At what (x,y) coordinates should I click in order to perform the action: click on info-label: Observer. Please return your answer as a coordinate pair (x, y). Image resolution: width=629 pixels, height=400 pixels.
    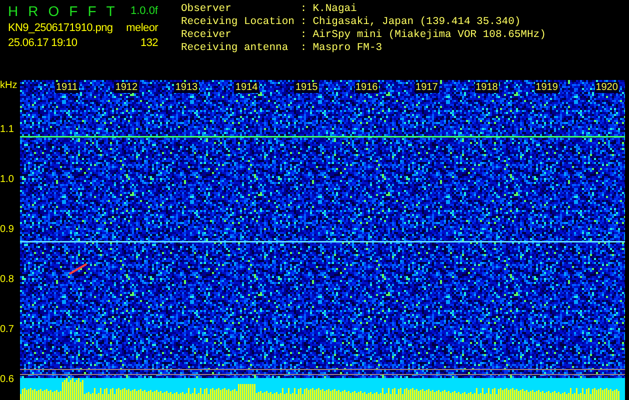
    Looking at the image, I should click on (206, 9).